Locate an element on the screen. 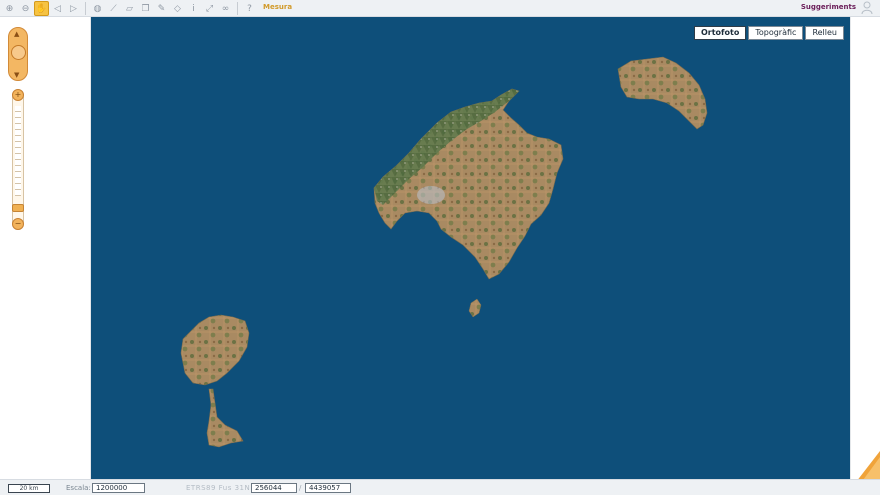 The width and height of the screenshot is (880, 495). zoom-slider-thumb is located at coordinates (18, 208).